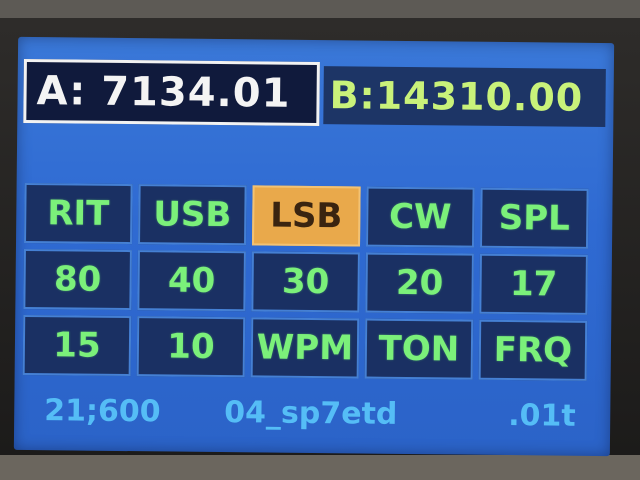 This screenshot has width=640, height=480. I want to click on vfo-a-display: A: 7134.01, so click(171, 92).